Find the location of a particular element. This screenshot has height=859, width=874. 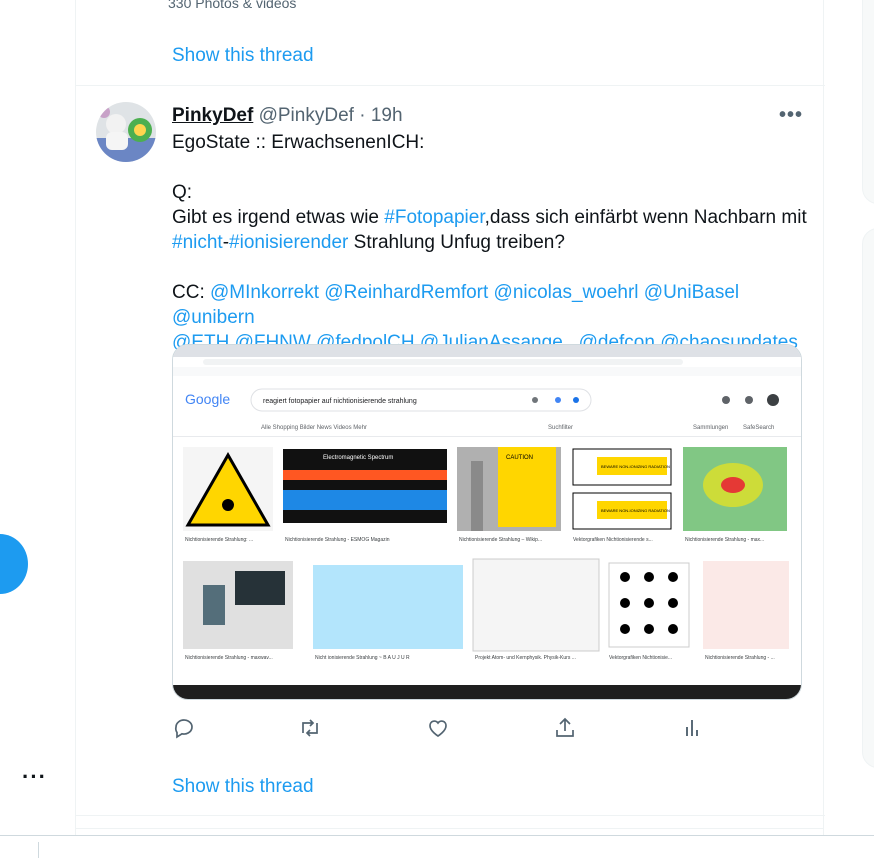

right-sidebar-card-top is located at coordinates (868, 102).